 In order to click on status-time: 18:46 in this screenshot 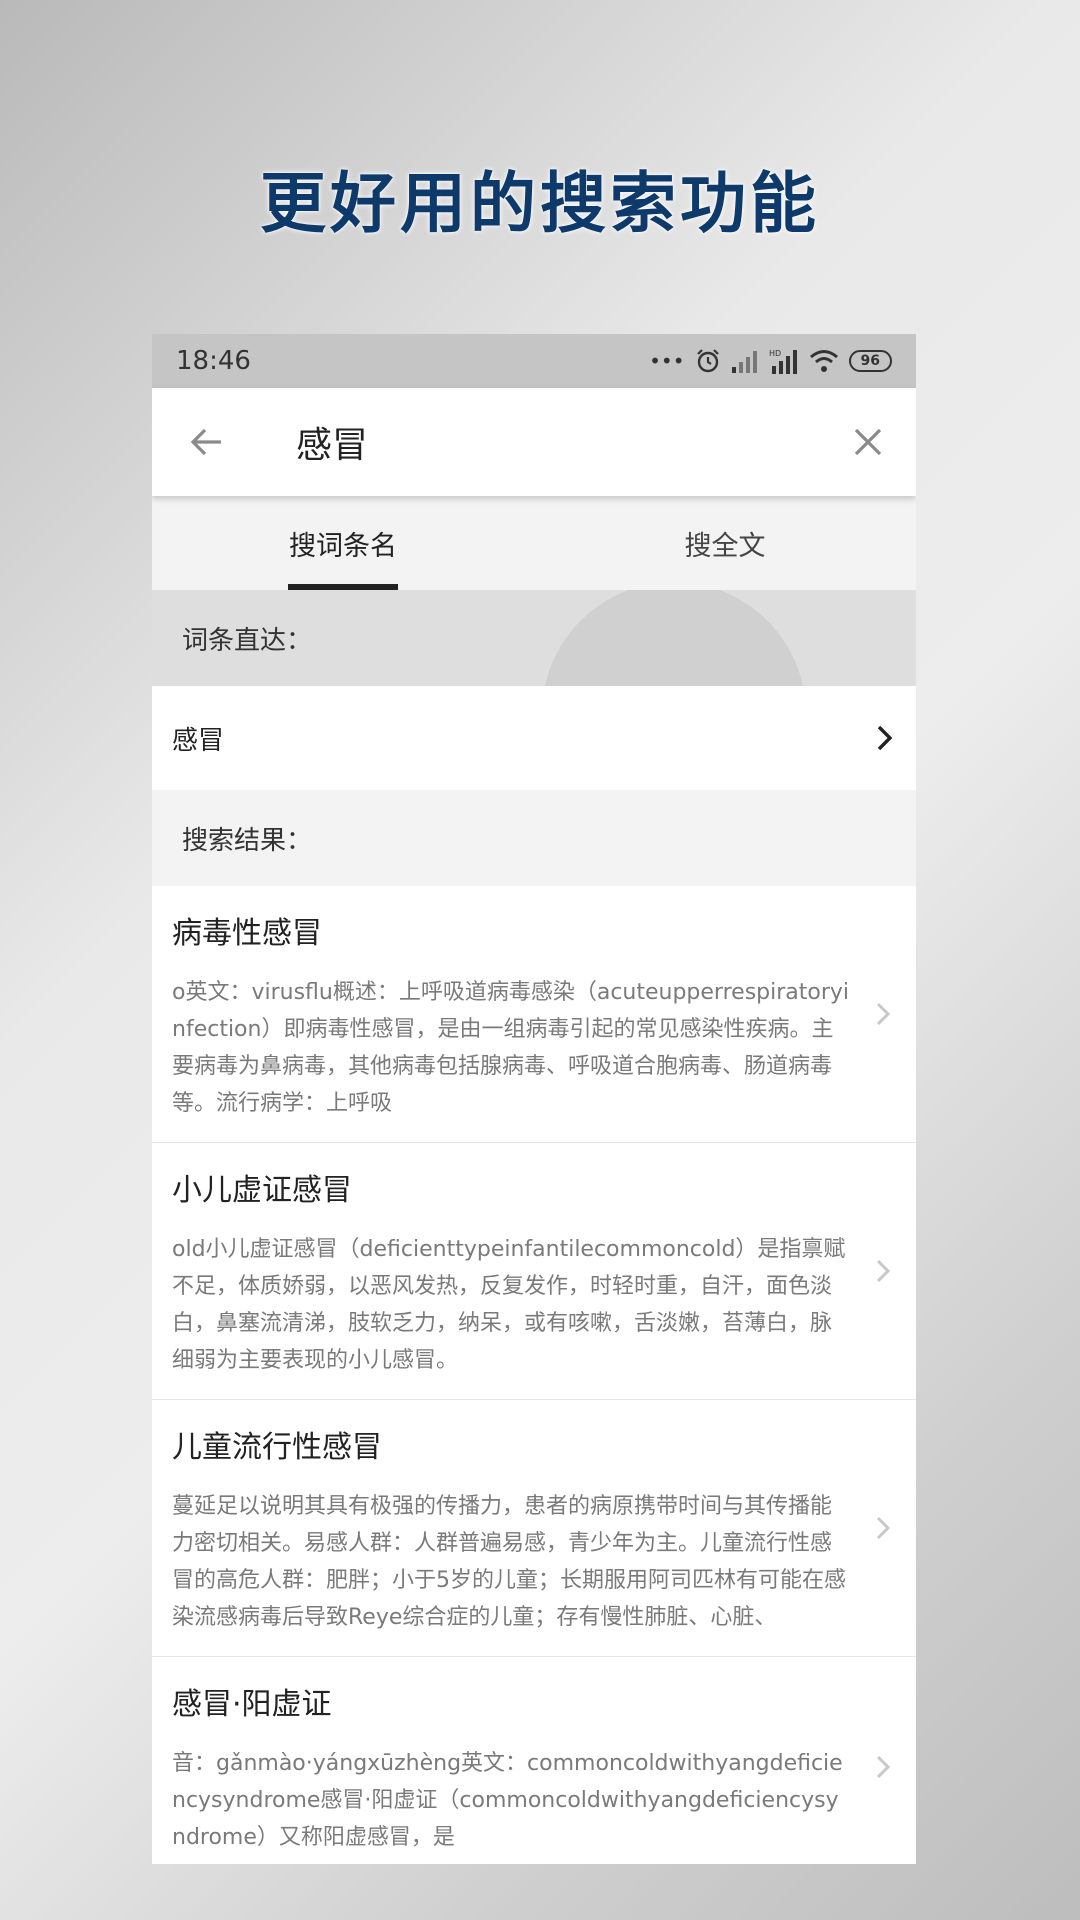, I will do `click(213, 361)`.